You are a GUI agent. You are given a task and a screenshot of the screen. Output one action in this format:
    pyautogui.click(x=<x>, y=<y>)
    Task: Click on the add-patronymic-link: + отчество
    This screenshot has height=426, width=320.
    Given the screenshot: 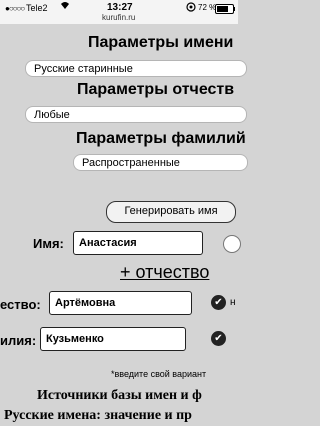 What is the action you would take?
    pyautogui.click(x=164, y=272)
    